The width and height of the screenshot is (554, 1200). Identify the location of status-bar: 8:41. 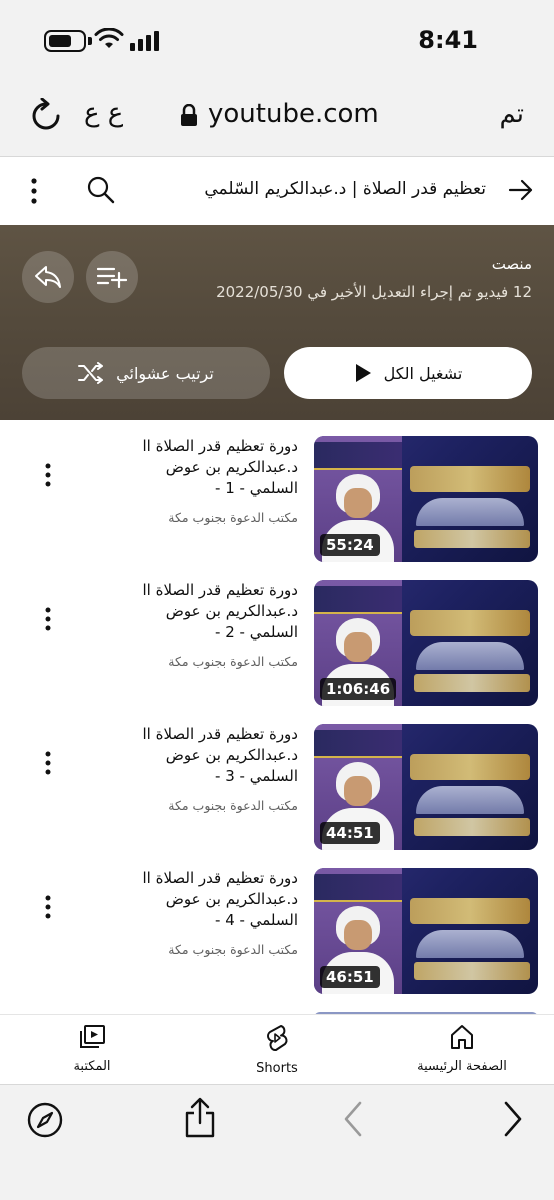
(277, 40).